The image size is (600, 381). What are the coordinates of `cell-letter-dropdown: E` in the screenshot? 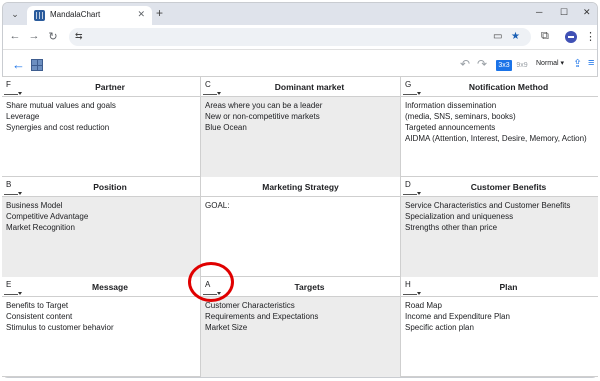 It's located at (13, 287).